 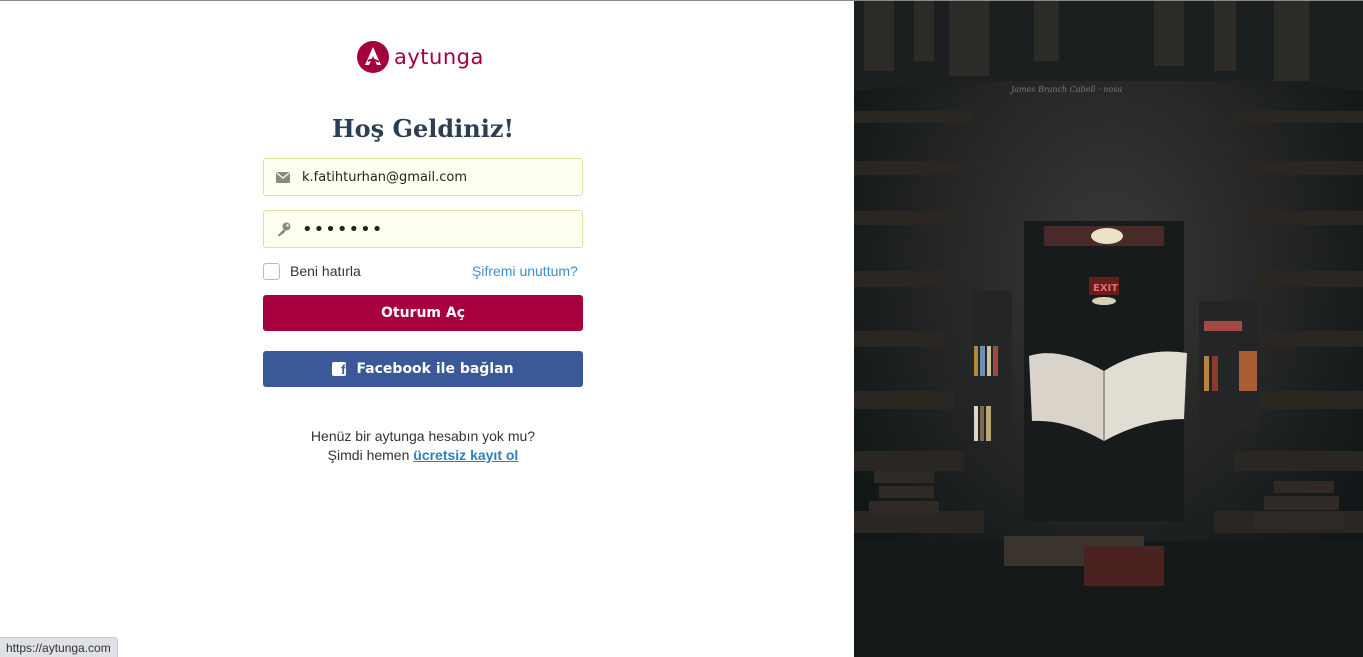 What do you see at coordinates (370, 455) in the screenshot?
I see `signup-prefix: Şimdi hemen` at bounding box center [370, 455].